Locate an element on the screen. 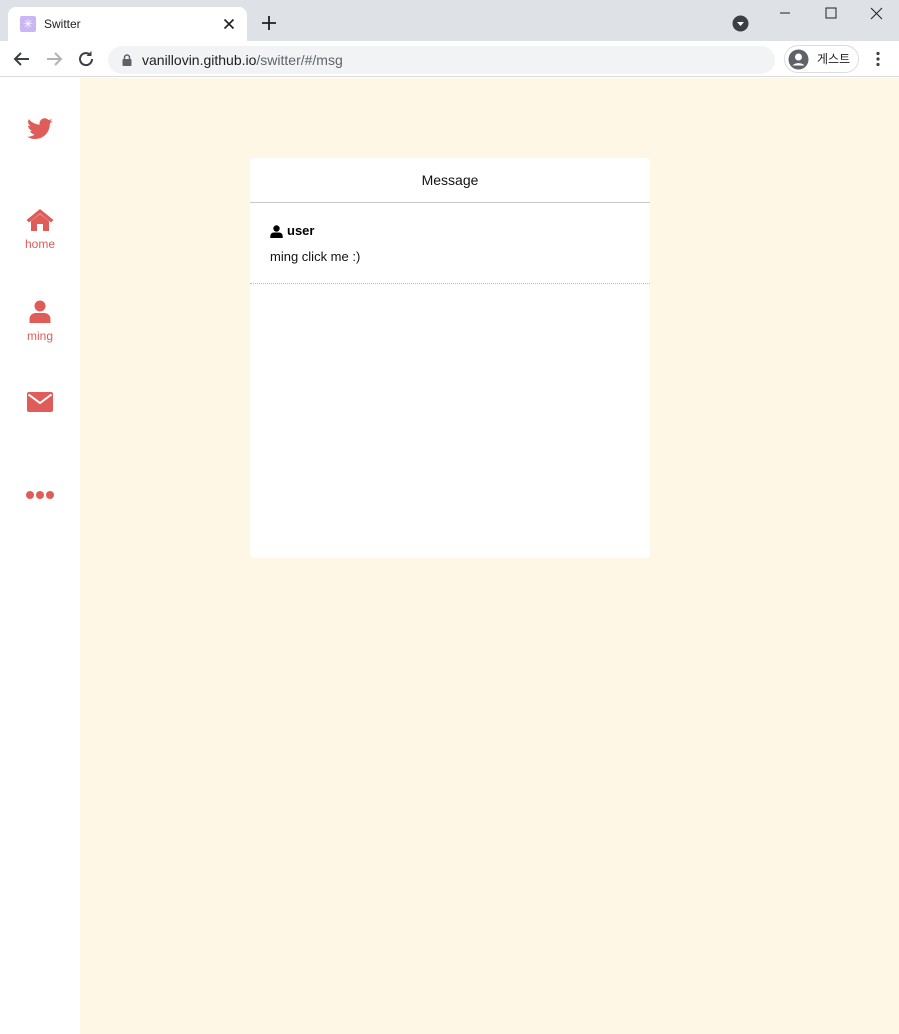  sidebar-item-home: home is located at coordinates (40, 230).